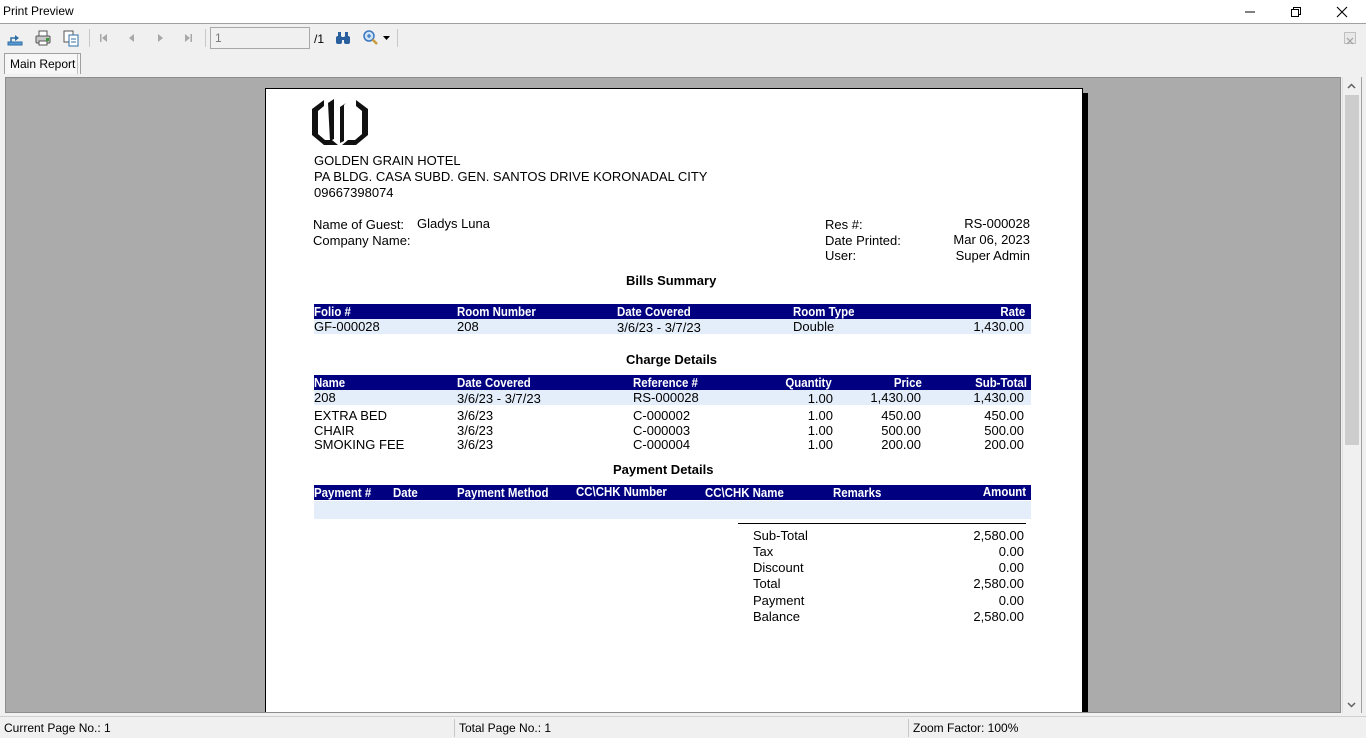 This screenshot has height=738, width=1366. I want to click on hotel-logo-icon, so click(340, 122).